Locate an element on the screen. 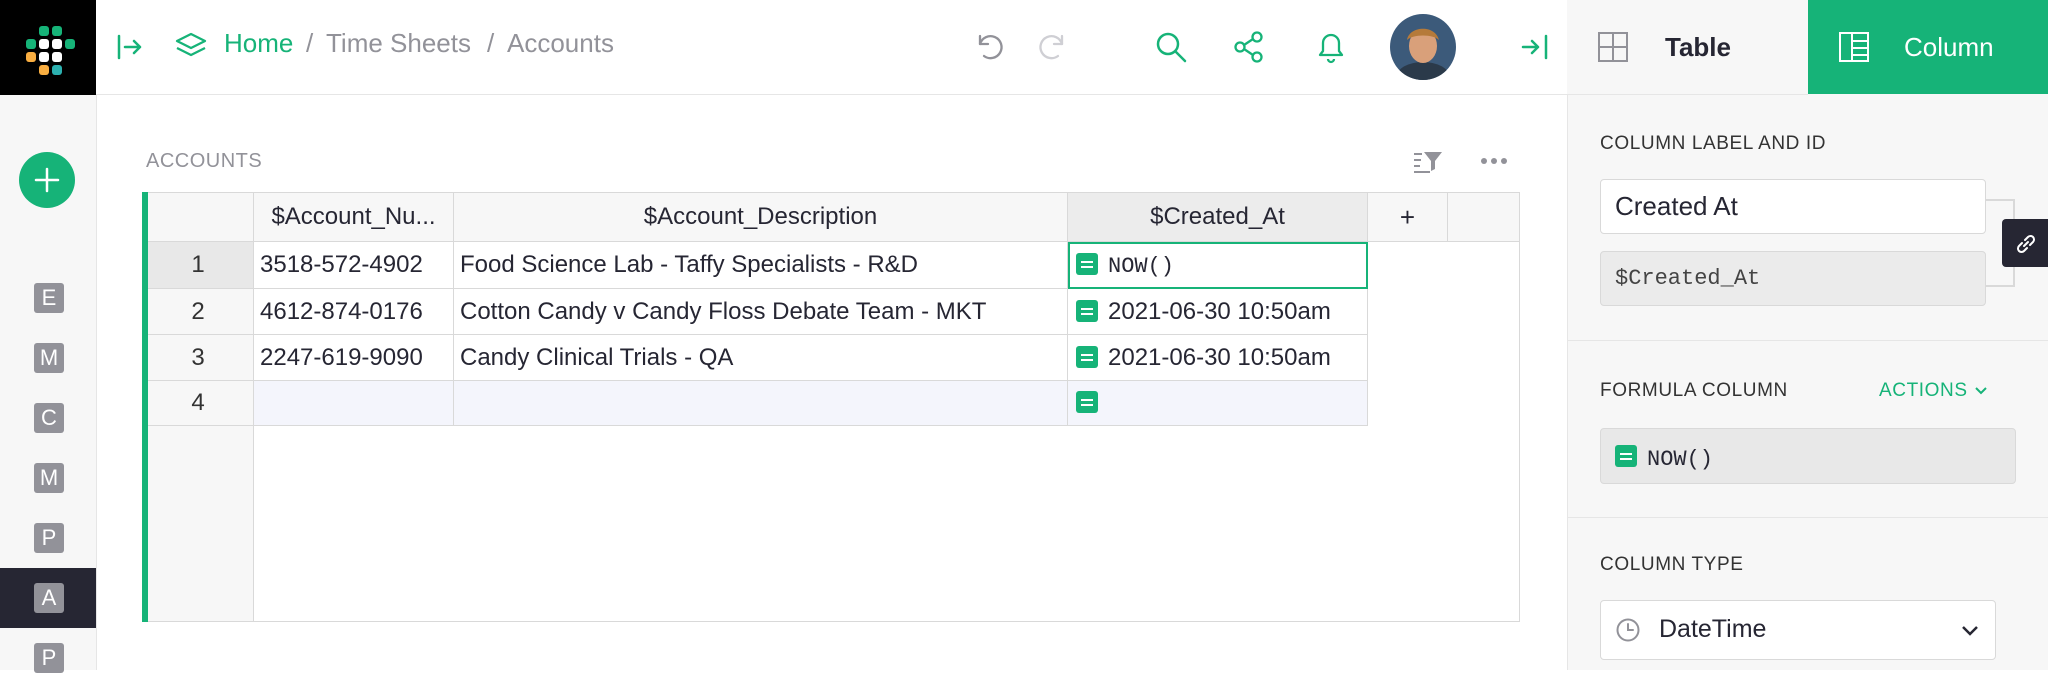 This screenshot has height=673, width=2048. cell-account-number: 4612-874-0176 is located at coordinates (354, 312).